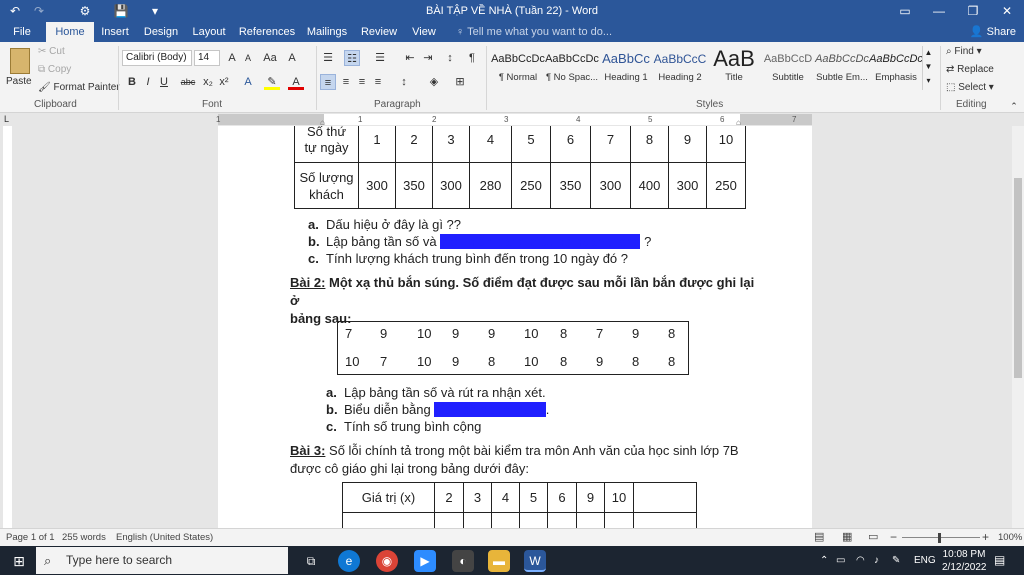  What do you see at coordinates (860, 560) in the screenshot?
I see `wifi-icon: ◠` at bounding box center [860, 560].